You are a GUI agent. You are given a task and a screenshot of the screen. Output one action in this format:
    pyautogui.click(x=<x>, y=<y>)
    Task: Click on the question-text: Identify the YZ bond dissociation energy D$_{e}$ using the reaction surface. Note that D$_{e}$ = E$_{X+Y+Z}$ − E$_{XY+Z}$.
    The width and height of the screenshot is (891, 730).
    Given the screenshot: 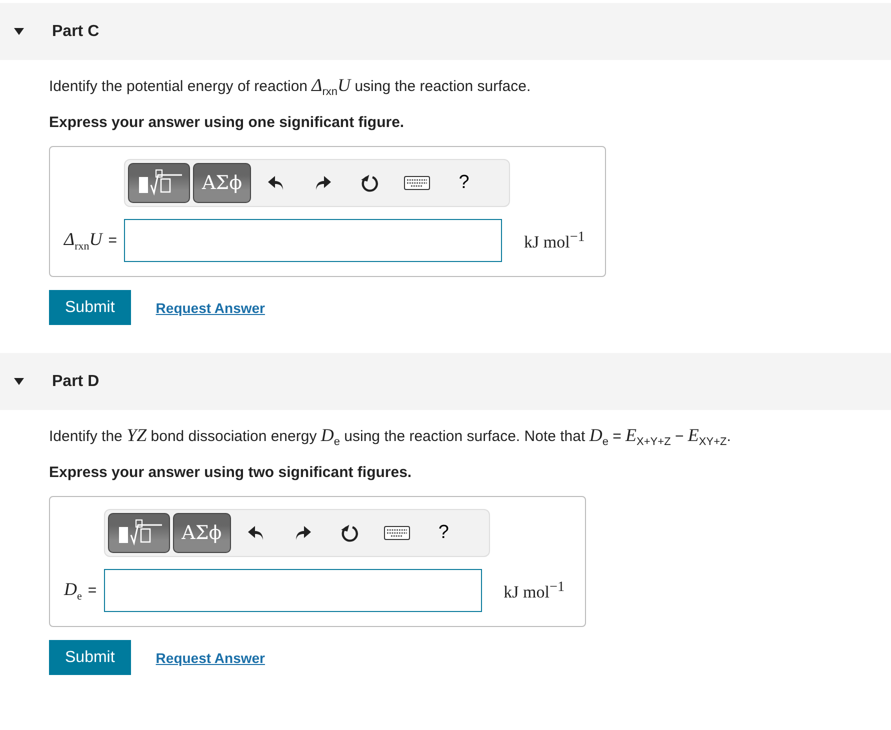 What is the action you would take?
    pyautogui.click(x=390, y=437)
    